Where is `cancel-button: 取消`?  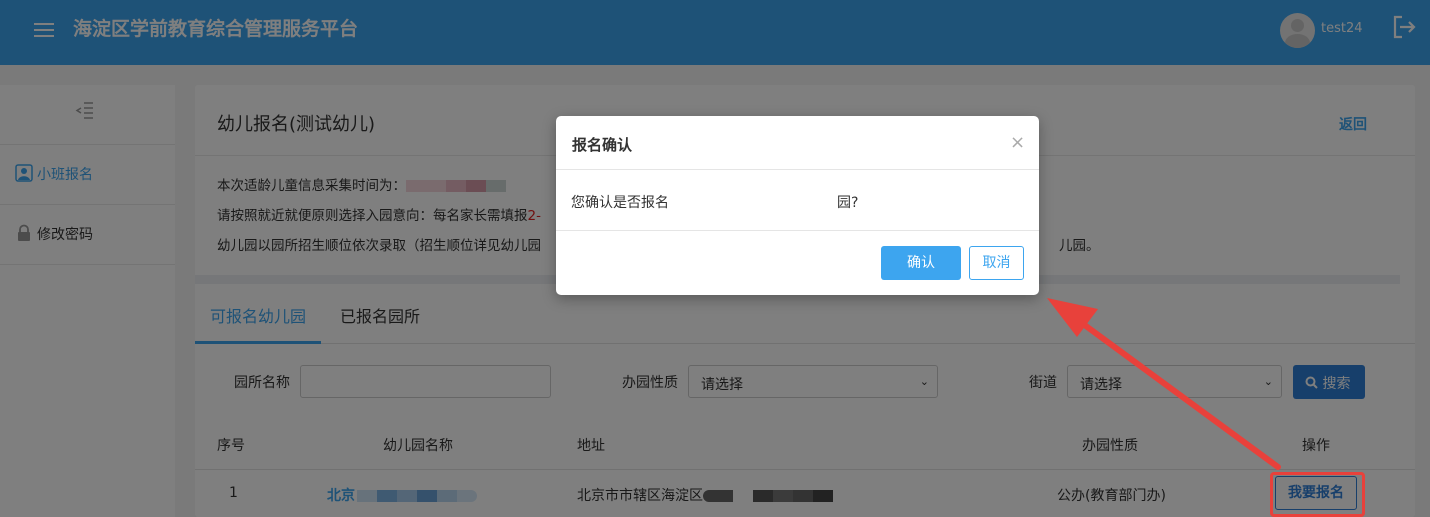 cancel-button: 取消 is located at coordinates (996, 263).